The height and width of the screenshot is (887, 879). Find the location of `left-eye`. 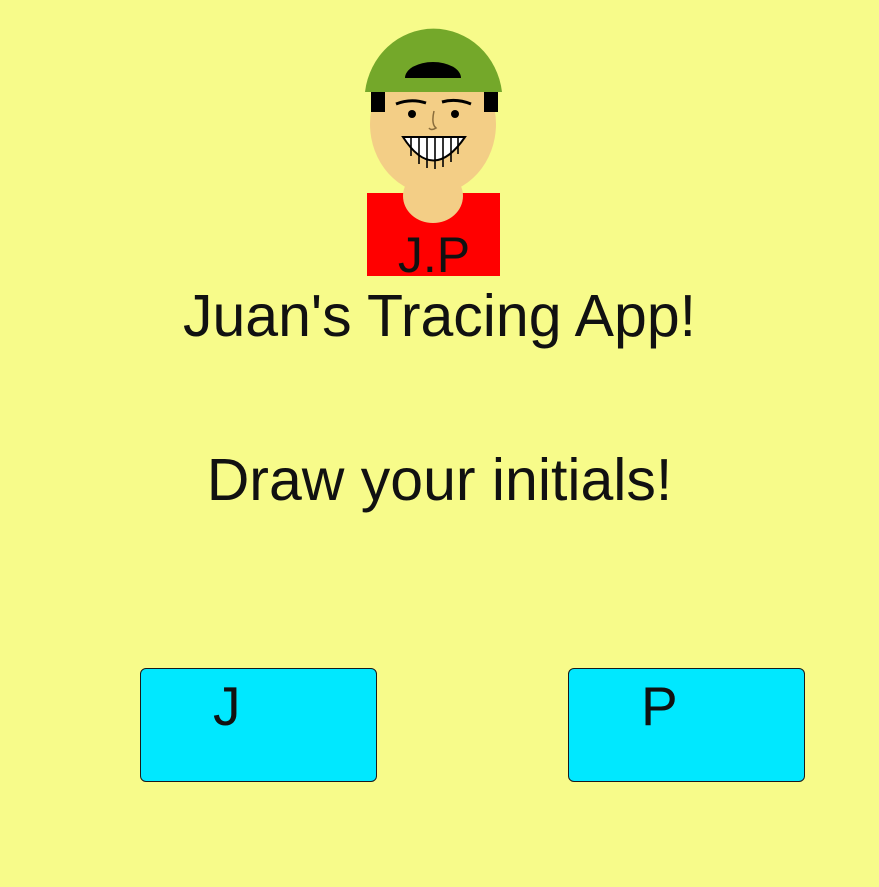

left-eye is located at coordinates (412, 114).